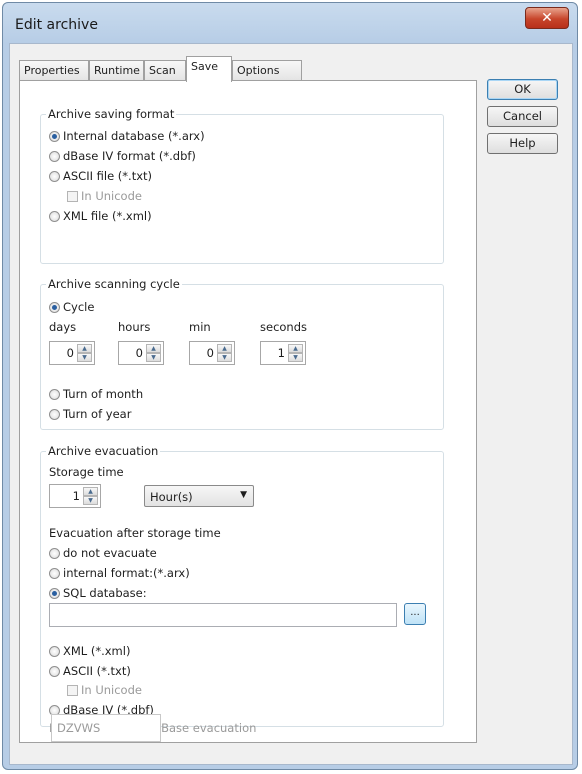 The image size is (582, 774). What do you see at coordinates (103, 394) in the screenshot?
I see `radio-label: Turn of month` at bounding box center [103, 394].